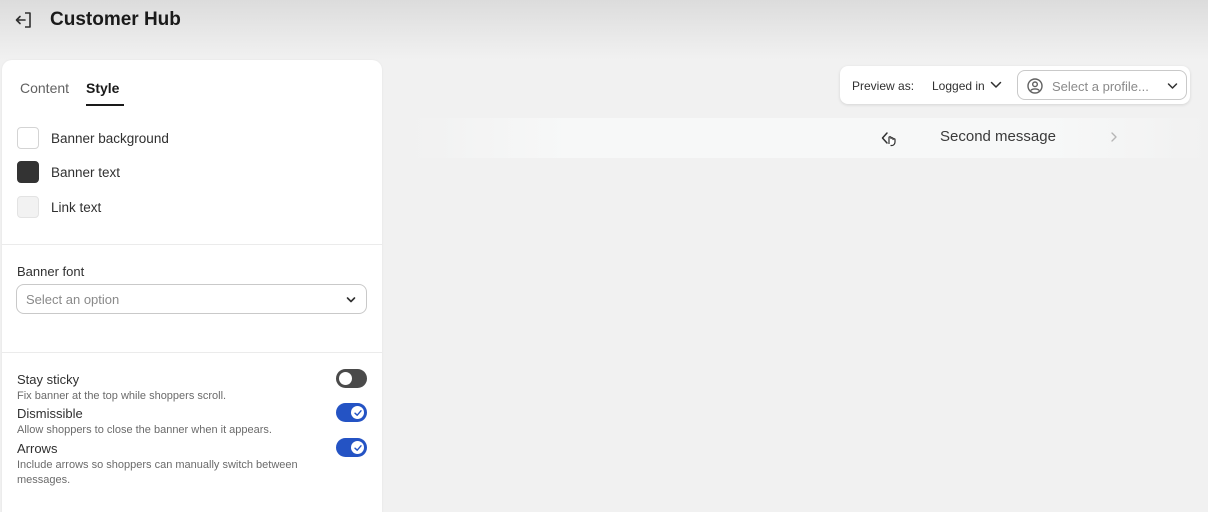  Describe the element at coordinates (1114, 137) in the screenshot. I see `next-arrow-icon` at that location.